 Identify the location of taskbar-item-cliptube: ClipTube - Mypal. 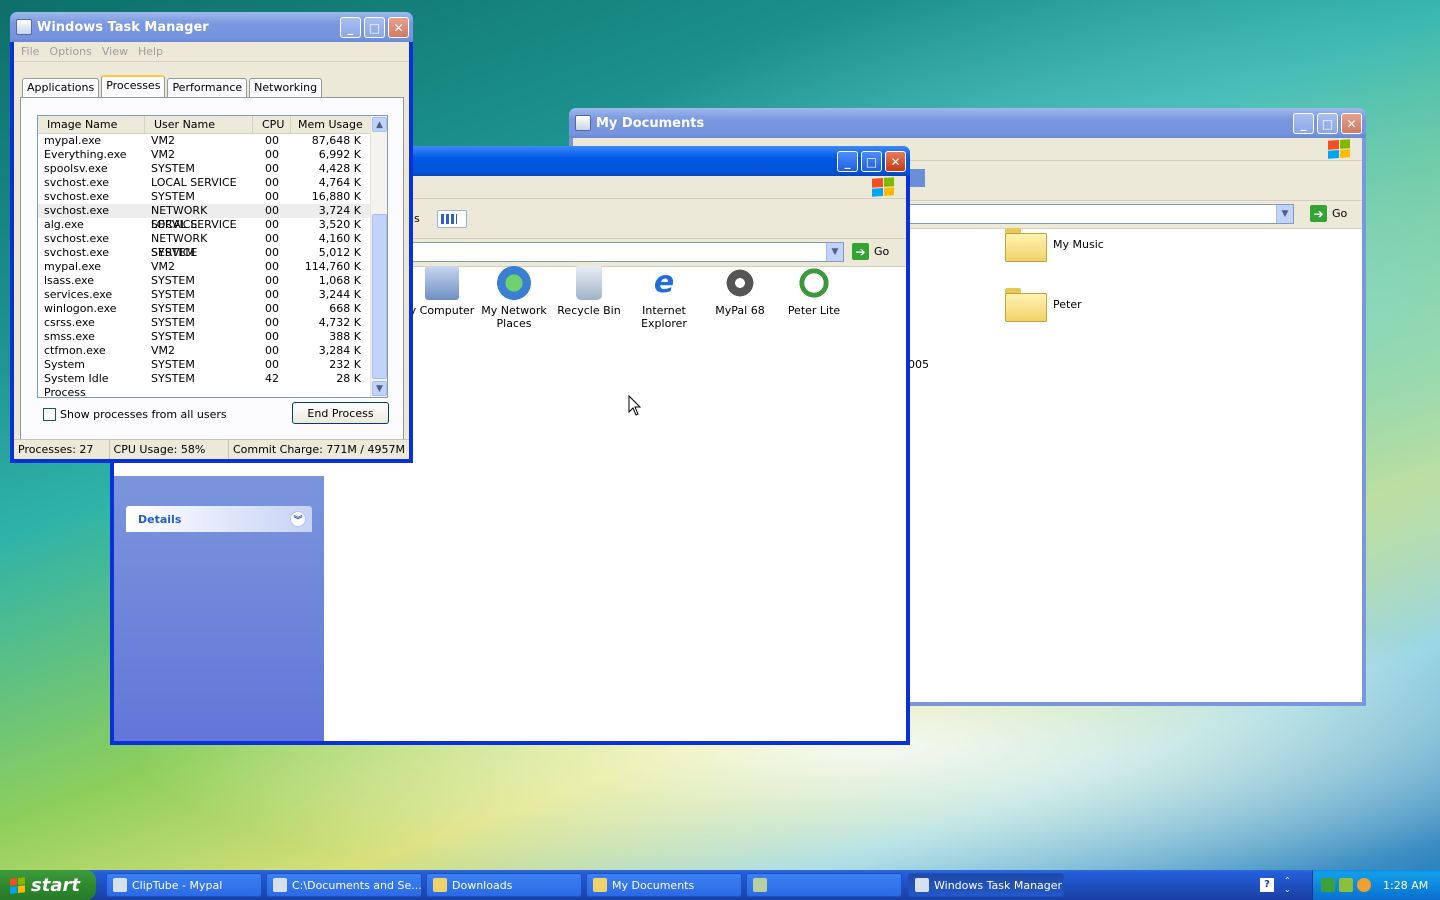
(184, 885).